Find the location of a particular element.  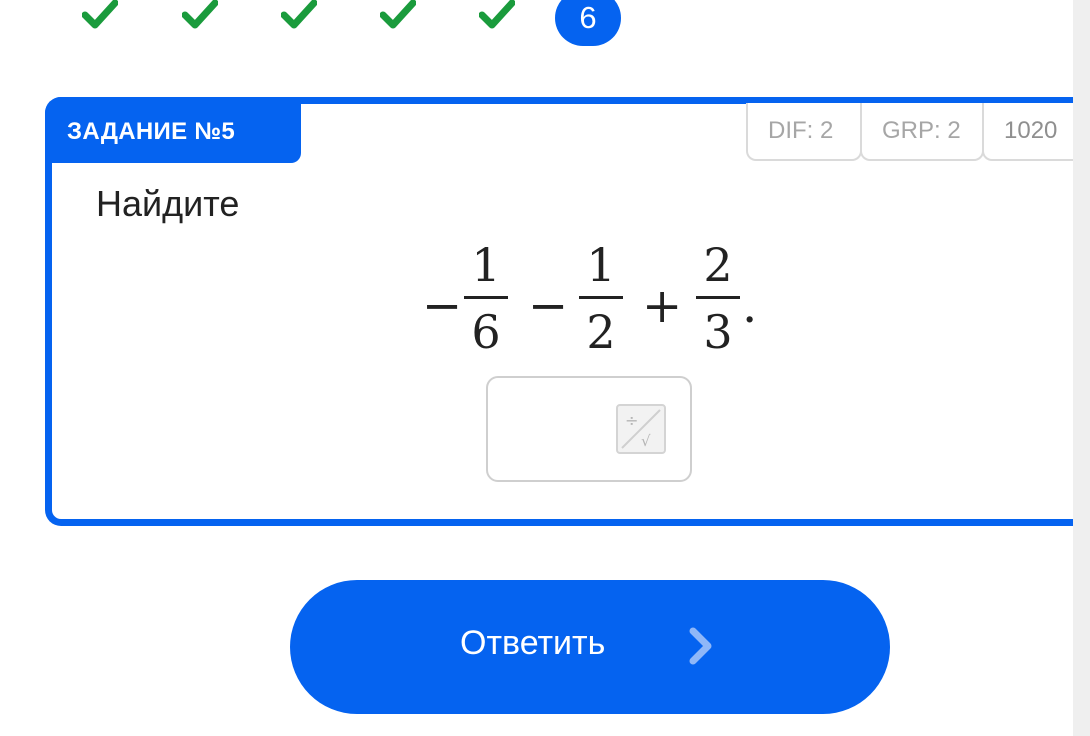

scrollbar is located at coordinates (1081, 368).